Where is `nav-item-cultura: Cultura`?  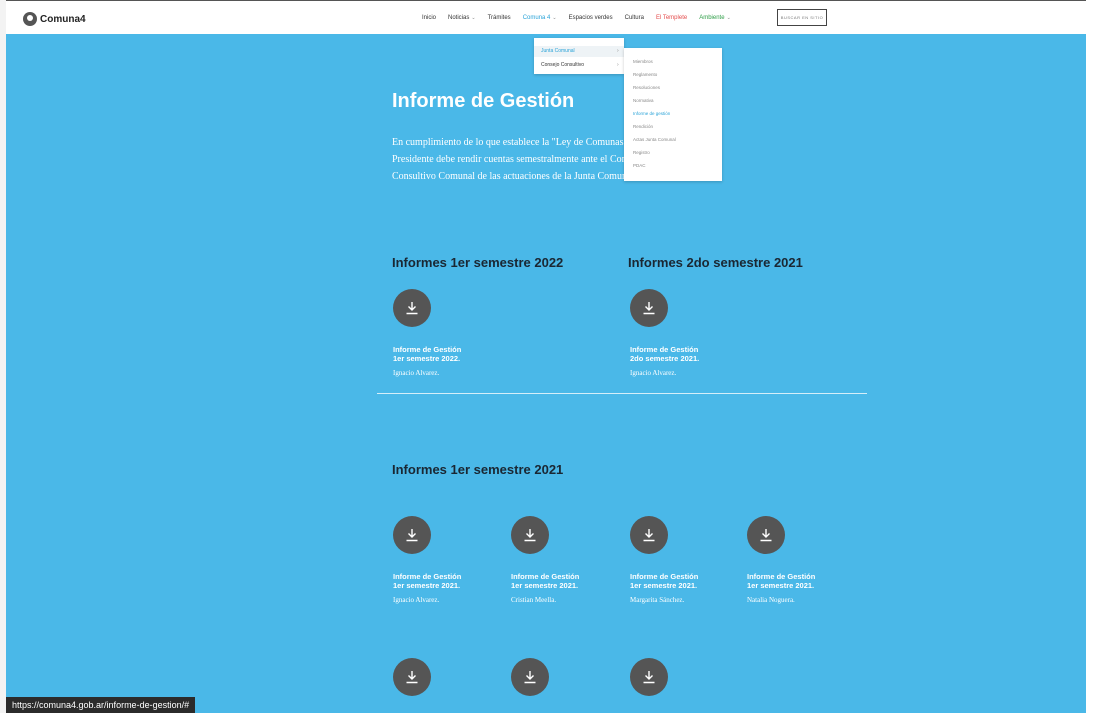
nav-item-cultura: Cultura is located at coordinates (634, 18).